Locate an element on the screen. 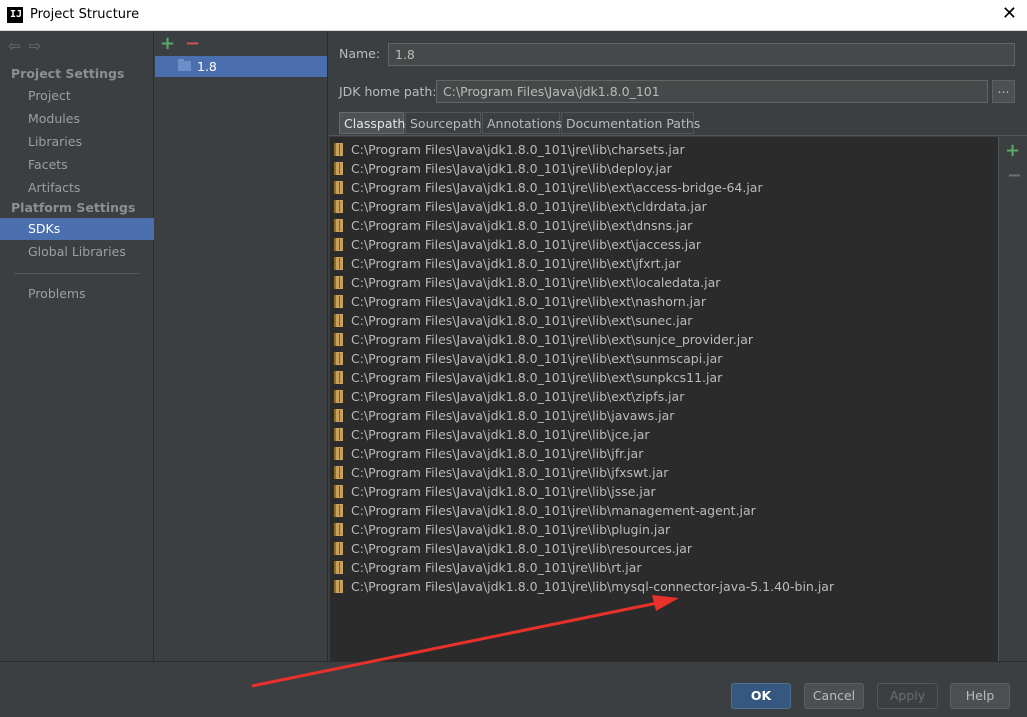  tab-classpath: Classpath is located at coordinates (372, 123).